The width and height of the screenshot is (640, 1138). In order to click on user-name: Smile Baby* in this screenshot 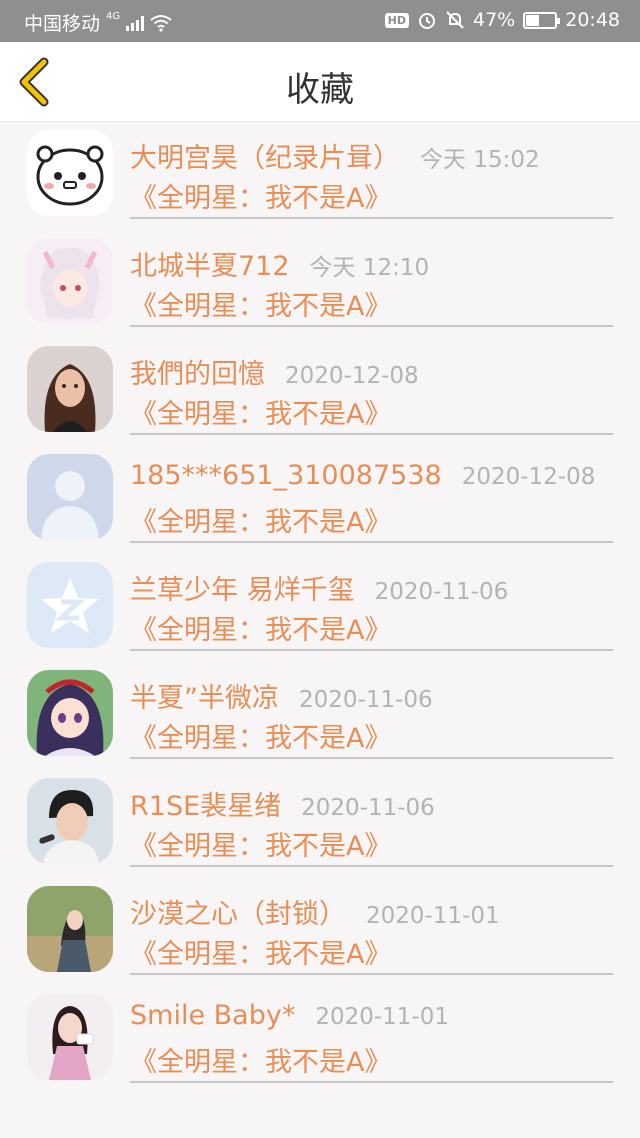, I will do `click(213, 1015)`.